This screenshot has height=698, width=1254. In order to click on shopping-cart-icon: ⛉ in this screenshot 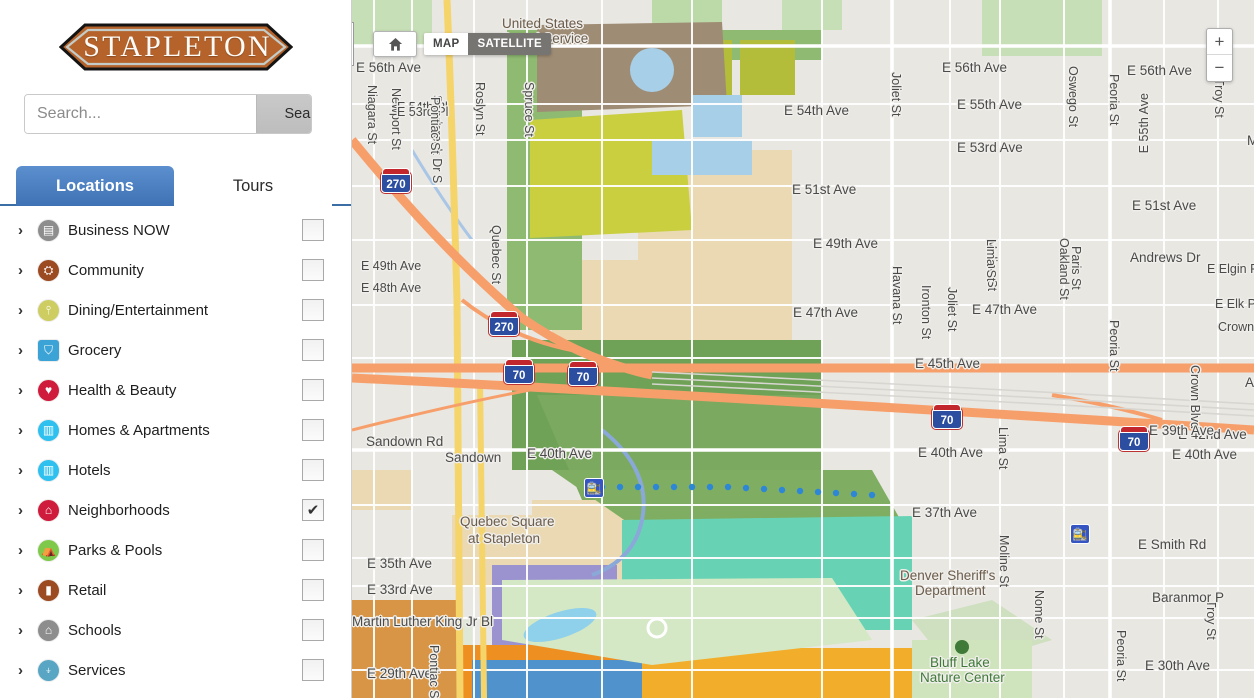, I will do `click(48, 350)`.